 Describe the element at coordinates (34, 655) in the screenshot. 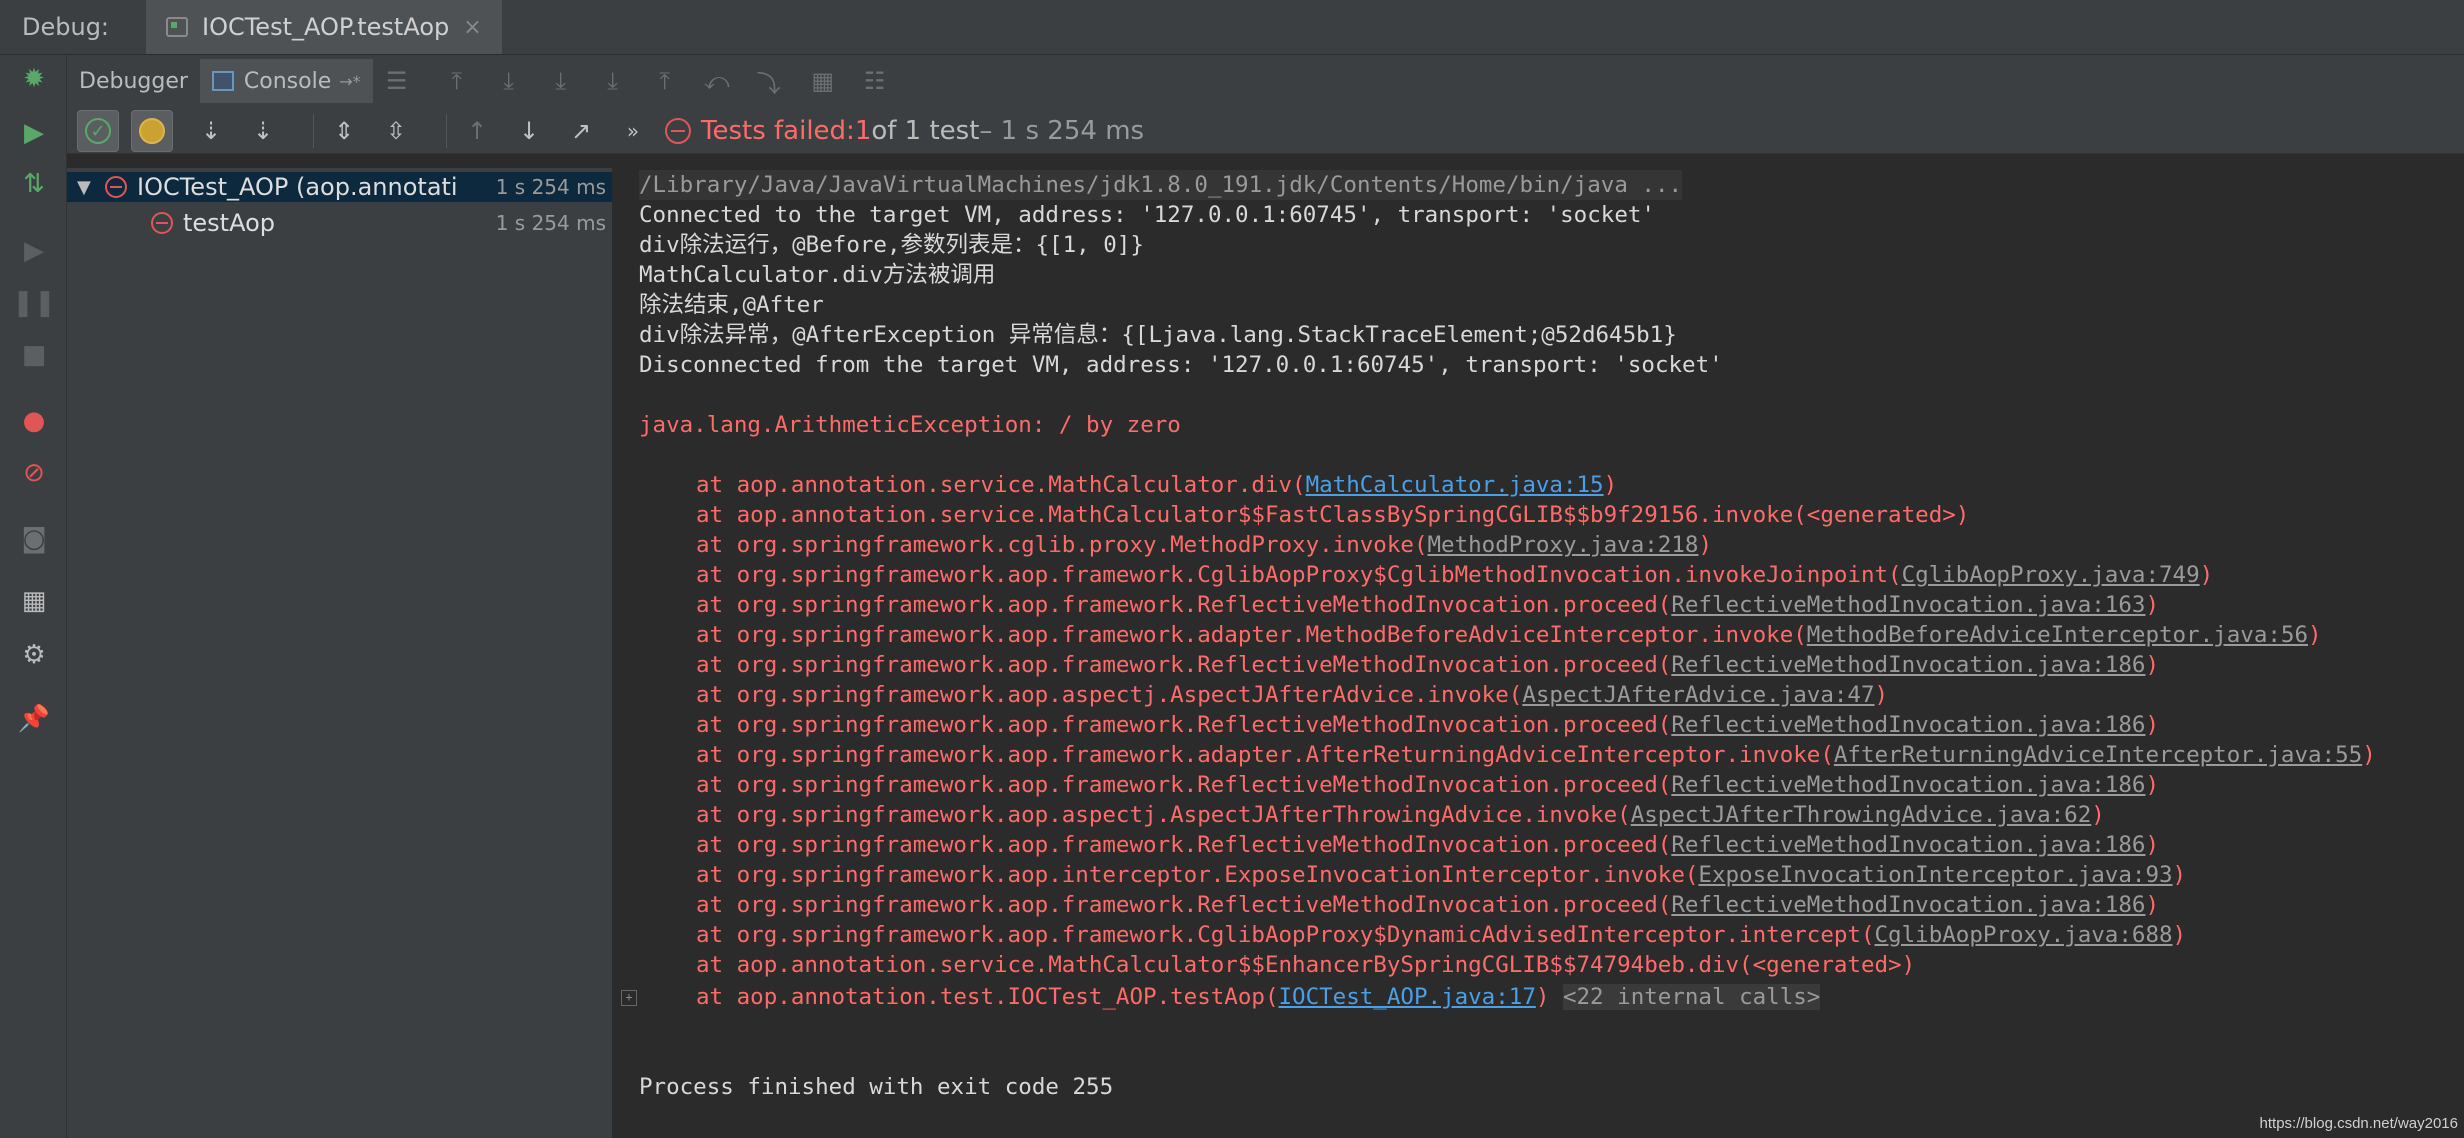

I see `gear-icon: ⚙` at that location.